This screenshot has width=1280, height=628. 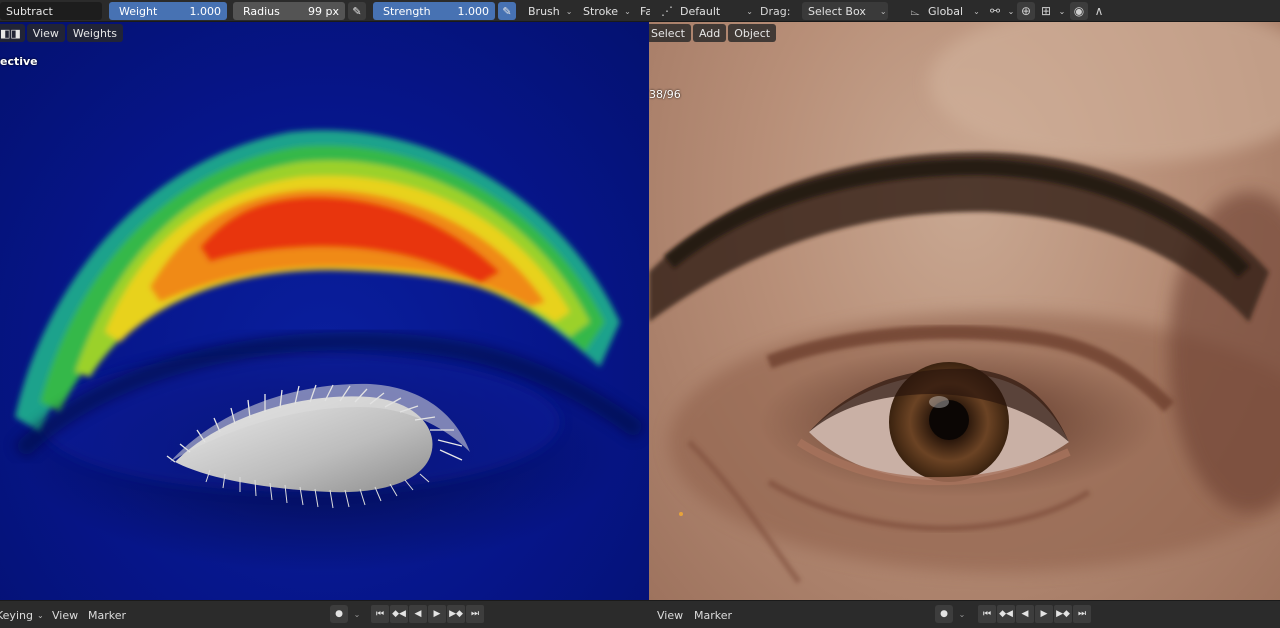 I want to click on blend-mode-value: Subtract, so click(x=29, y=11).